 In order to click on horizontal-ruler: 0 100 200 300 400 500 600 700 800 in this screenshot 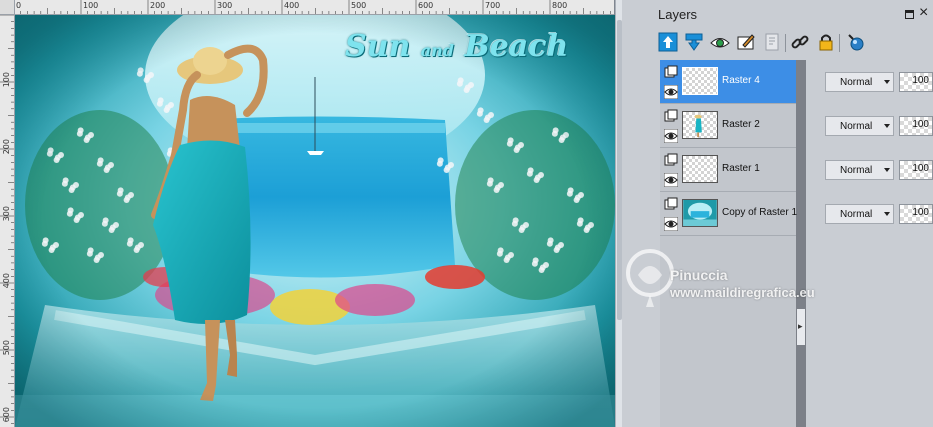, I will do `click(314, 7)`.